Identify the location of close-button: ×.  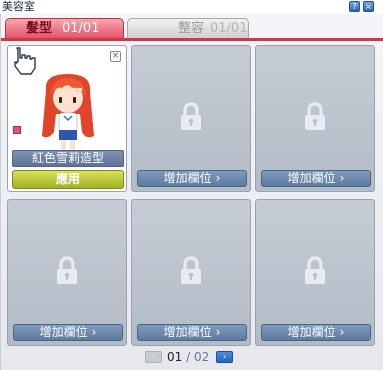
(368, 6).